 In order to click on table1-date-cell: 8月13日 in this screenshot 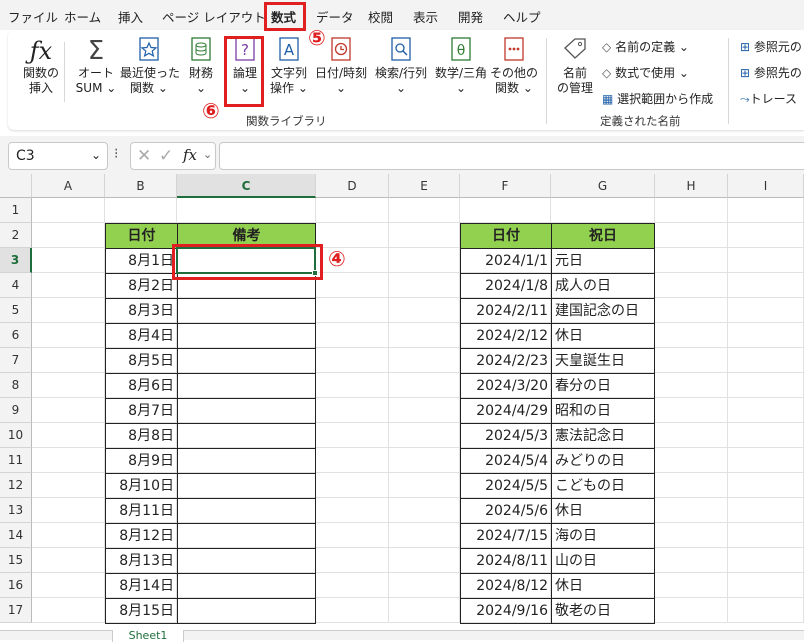, I will do `click(141, 561)`.